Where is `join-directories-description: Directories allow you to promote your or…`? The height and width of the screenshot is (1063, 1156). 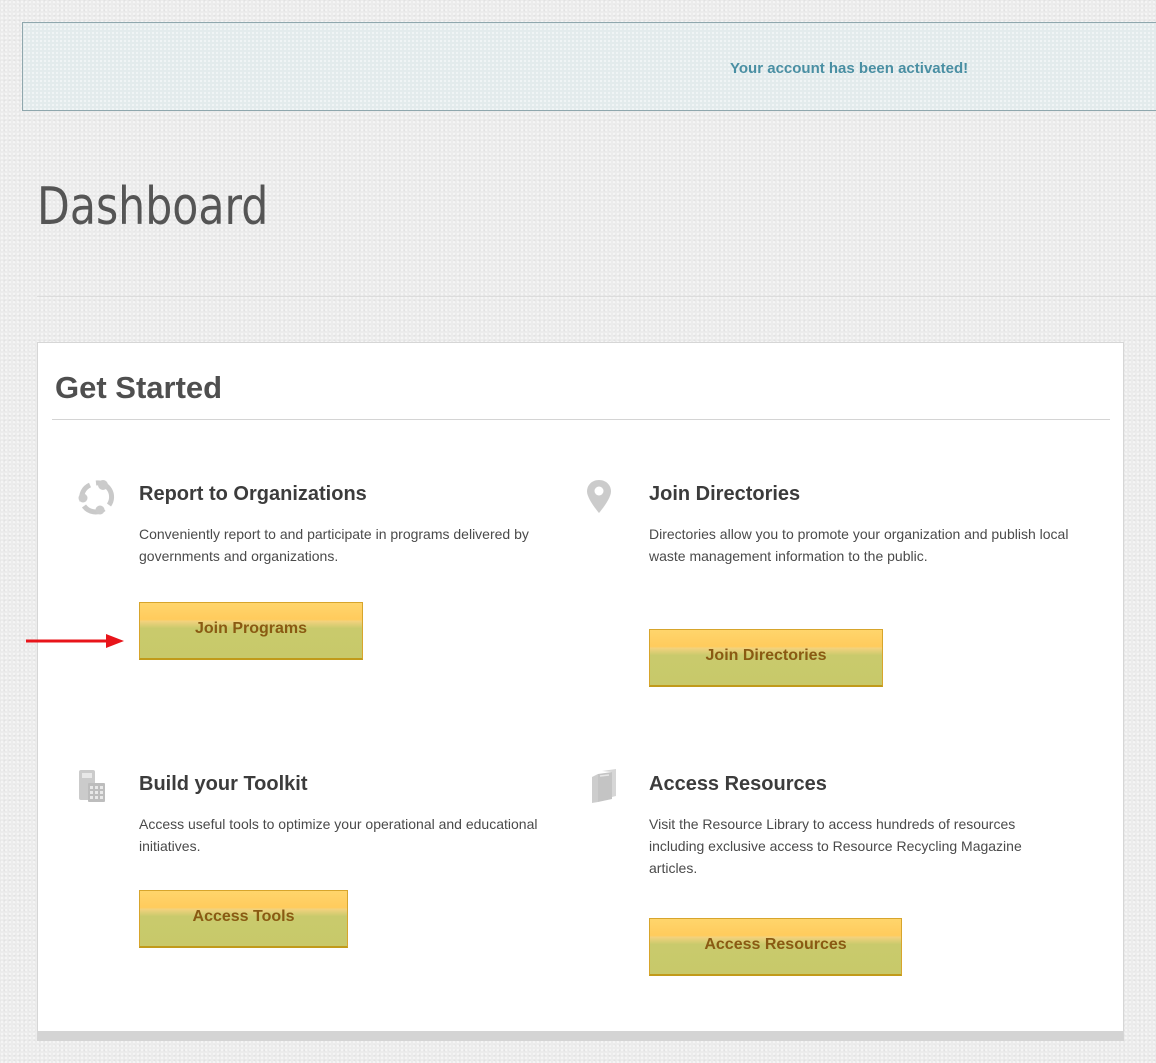
join-directories-description: Directories allow you to promote your or… is located at coordinates (859, 545).